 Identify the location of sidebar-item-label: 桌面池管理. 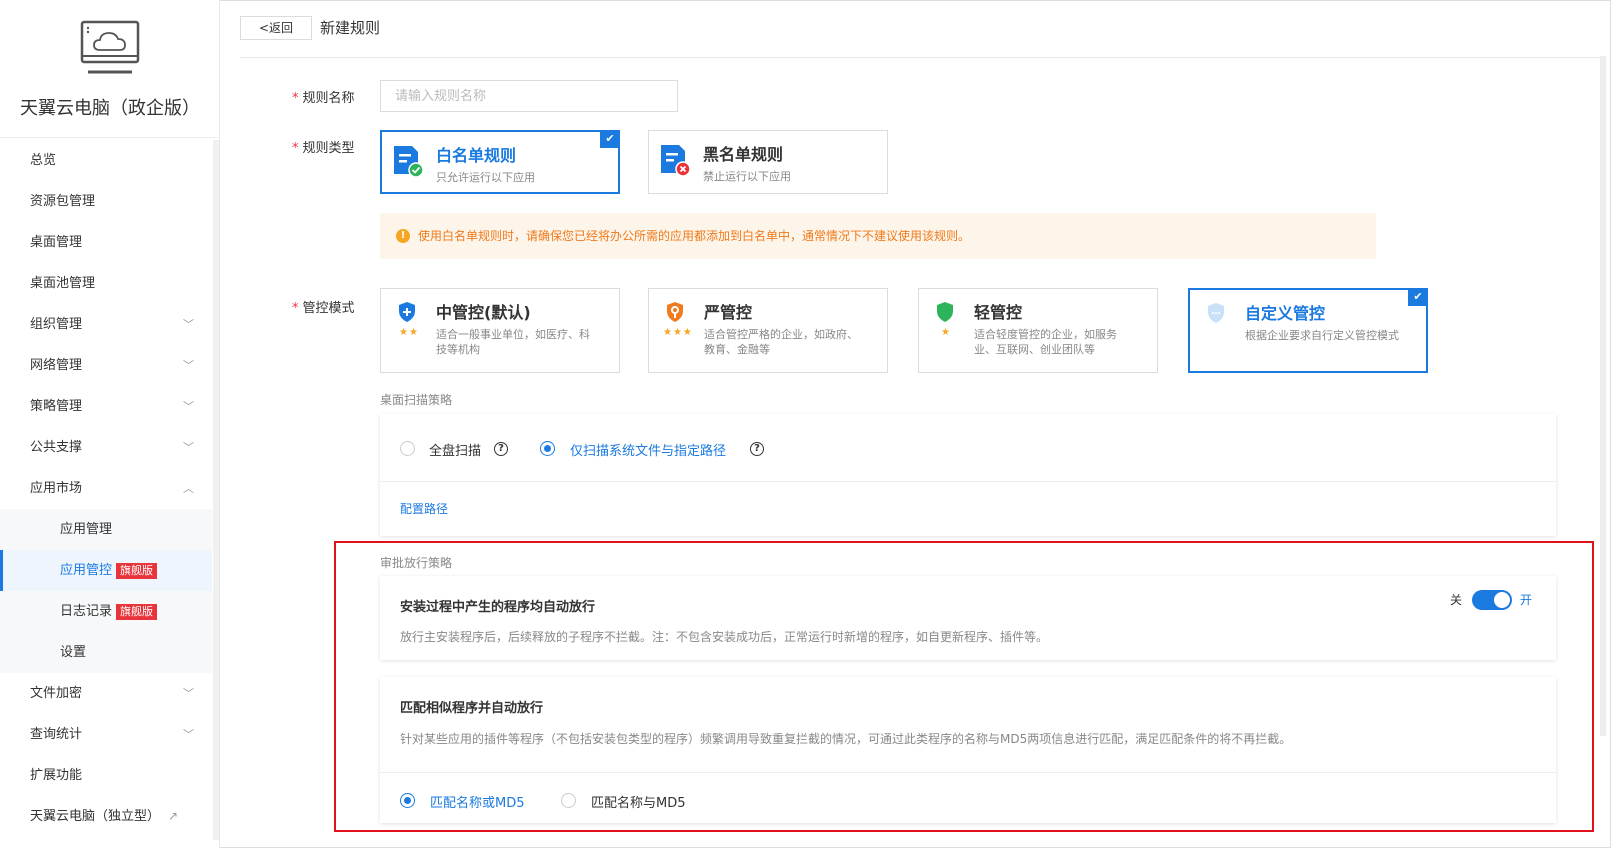
(63, 283).